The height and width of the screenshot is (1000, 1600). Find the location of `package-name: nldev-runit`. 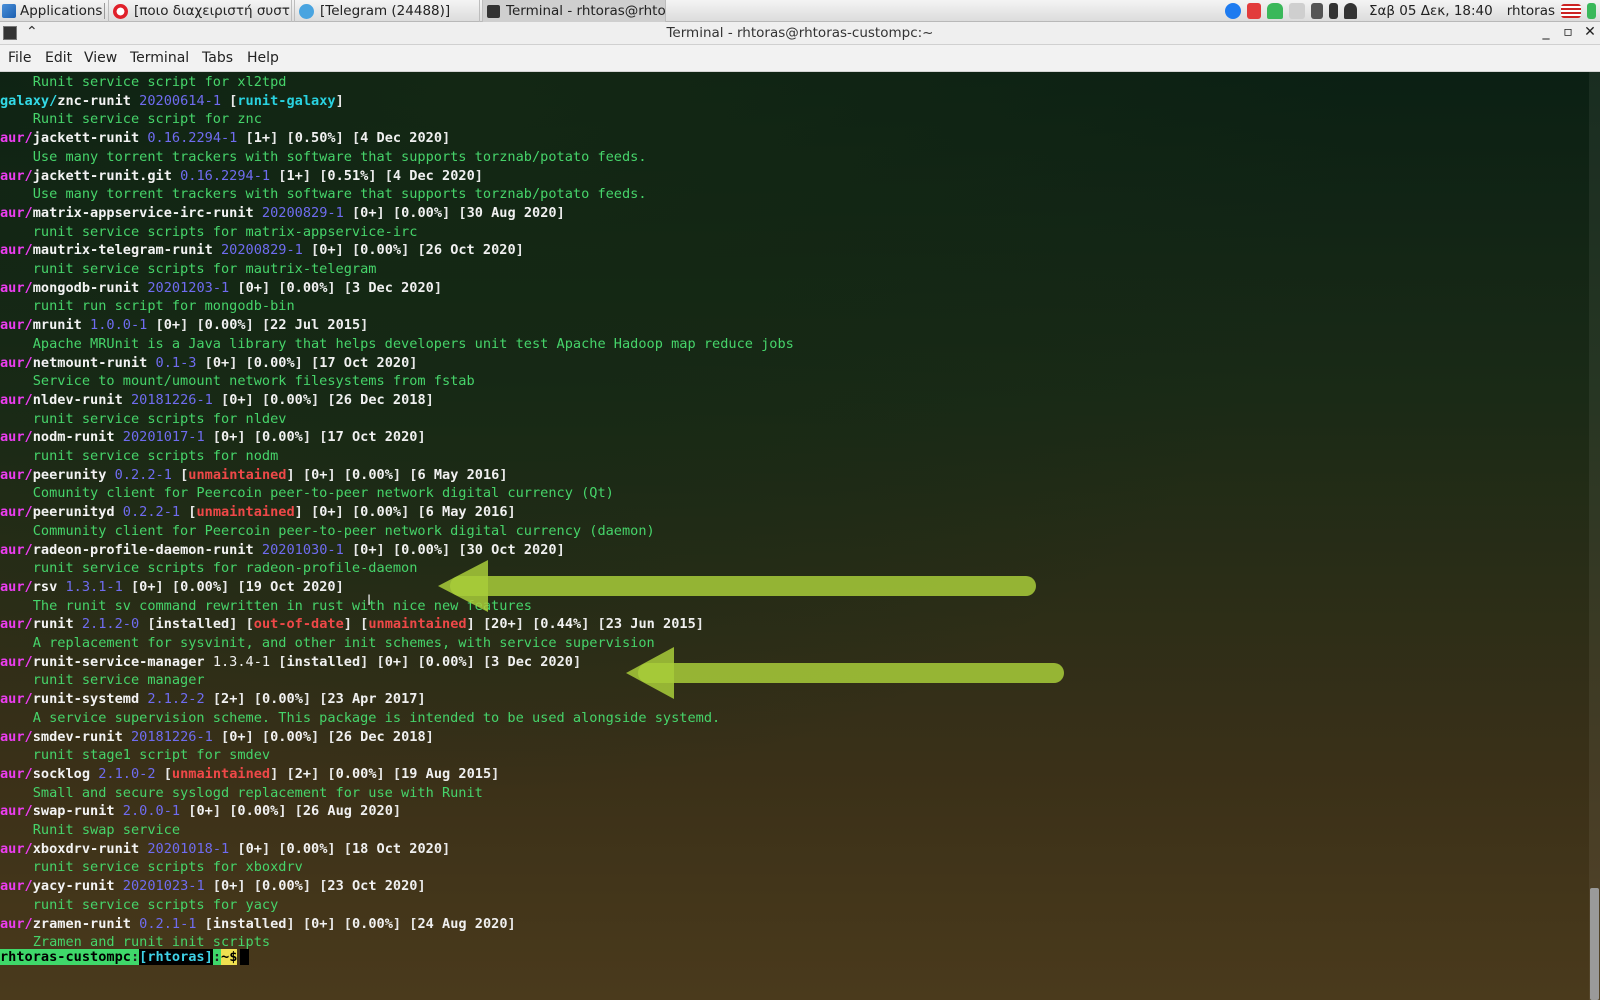

package-name: nldev-runit is located at coordinates (77, 399).